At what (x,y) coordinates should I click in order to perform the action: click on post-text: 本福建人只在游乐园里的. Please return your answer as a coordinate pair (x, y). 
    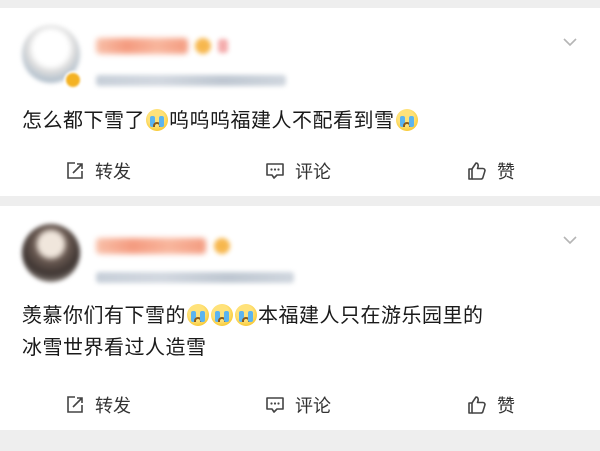
    Looking at the image, I should click on (371, 315).